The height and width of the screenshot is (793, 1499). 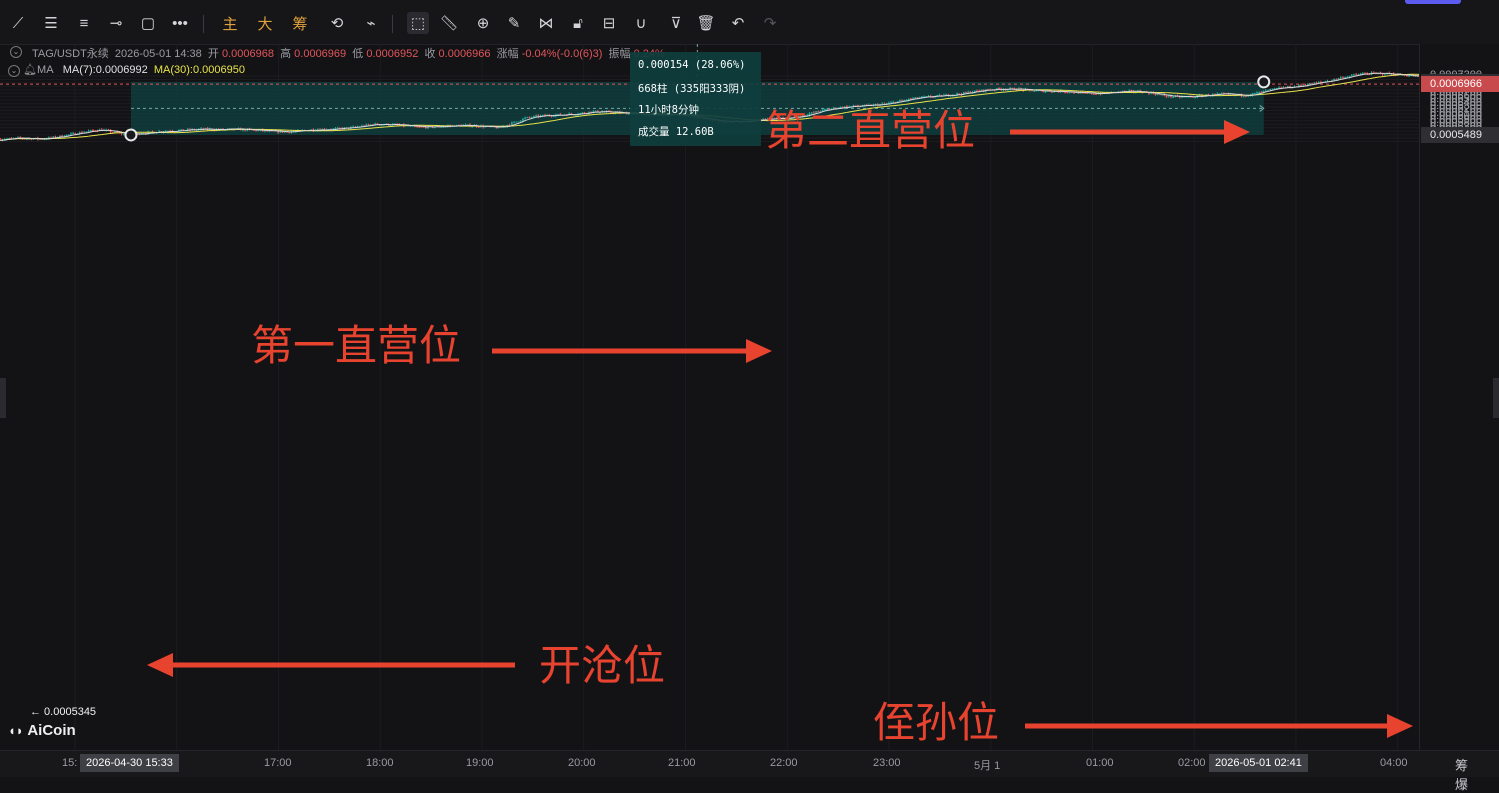 I want to click on rectangle-icon: ▢, so click(x=148, y=23).